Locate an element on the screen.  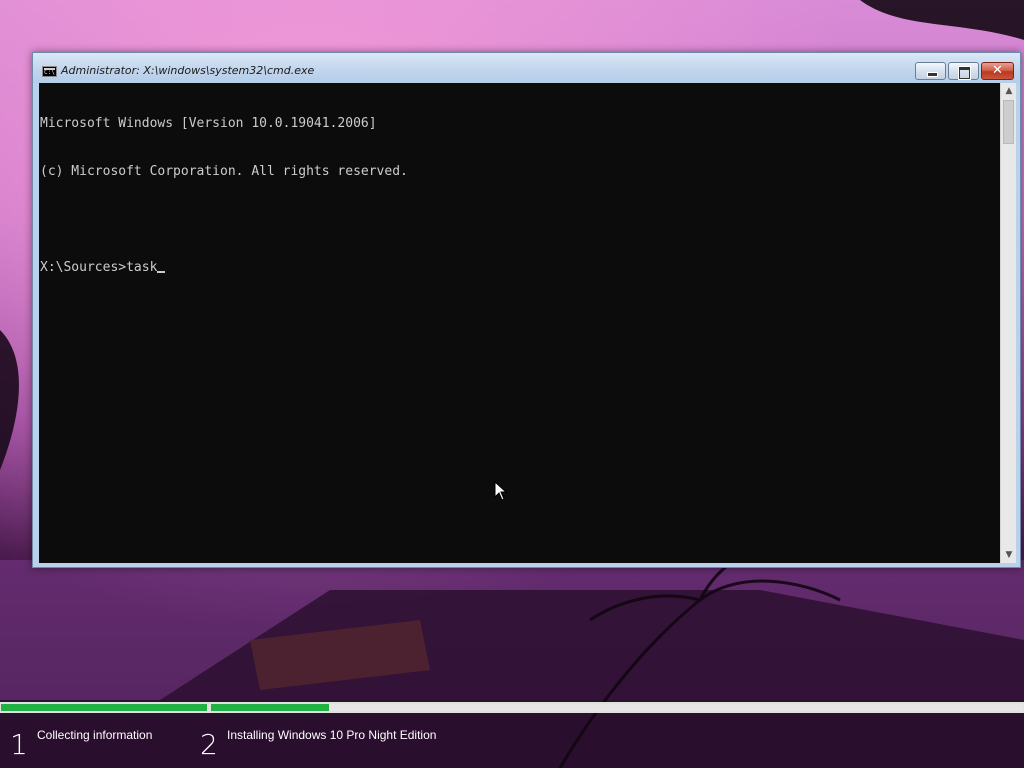
maximize-icon is located at coordinates (964, 73).